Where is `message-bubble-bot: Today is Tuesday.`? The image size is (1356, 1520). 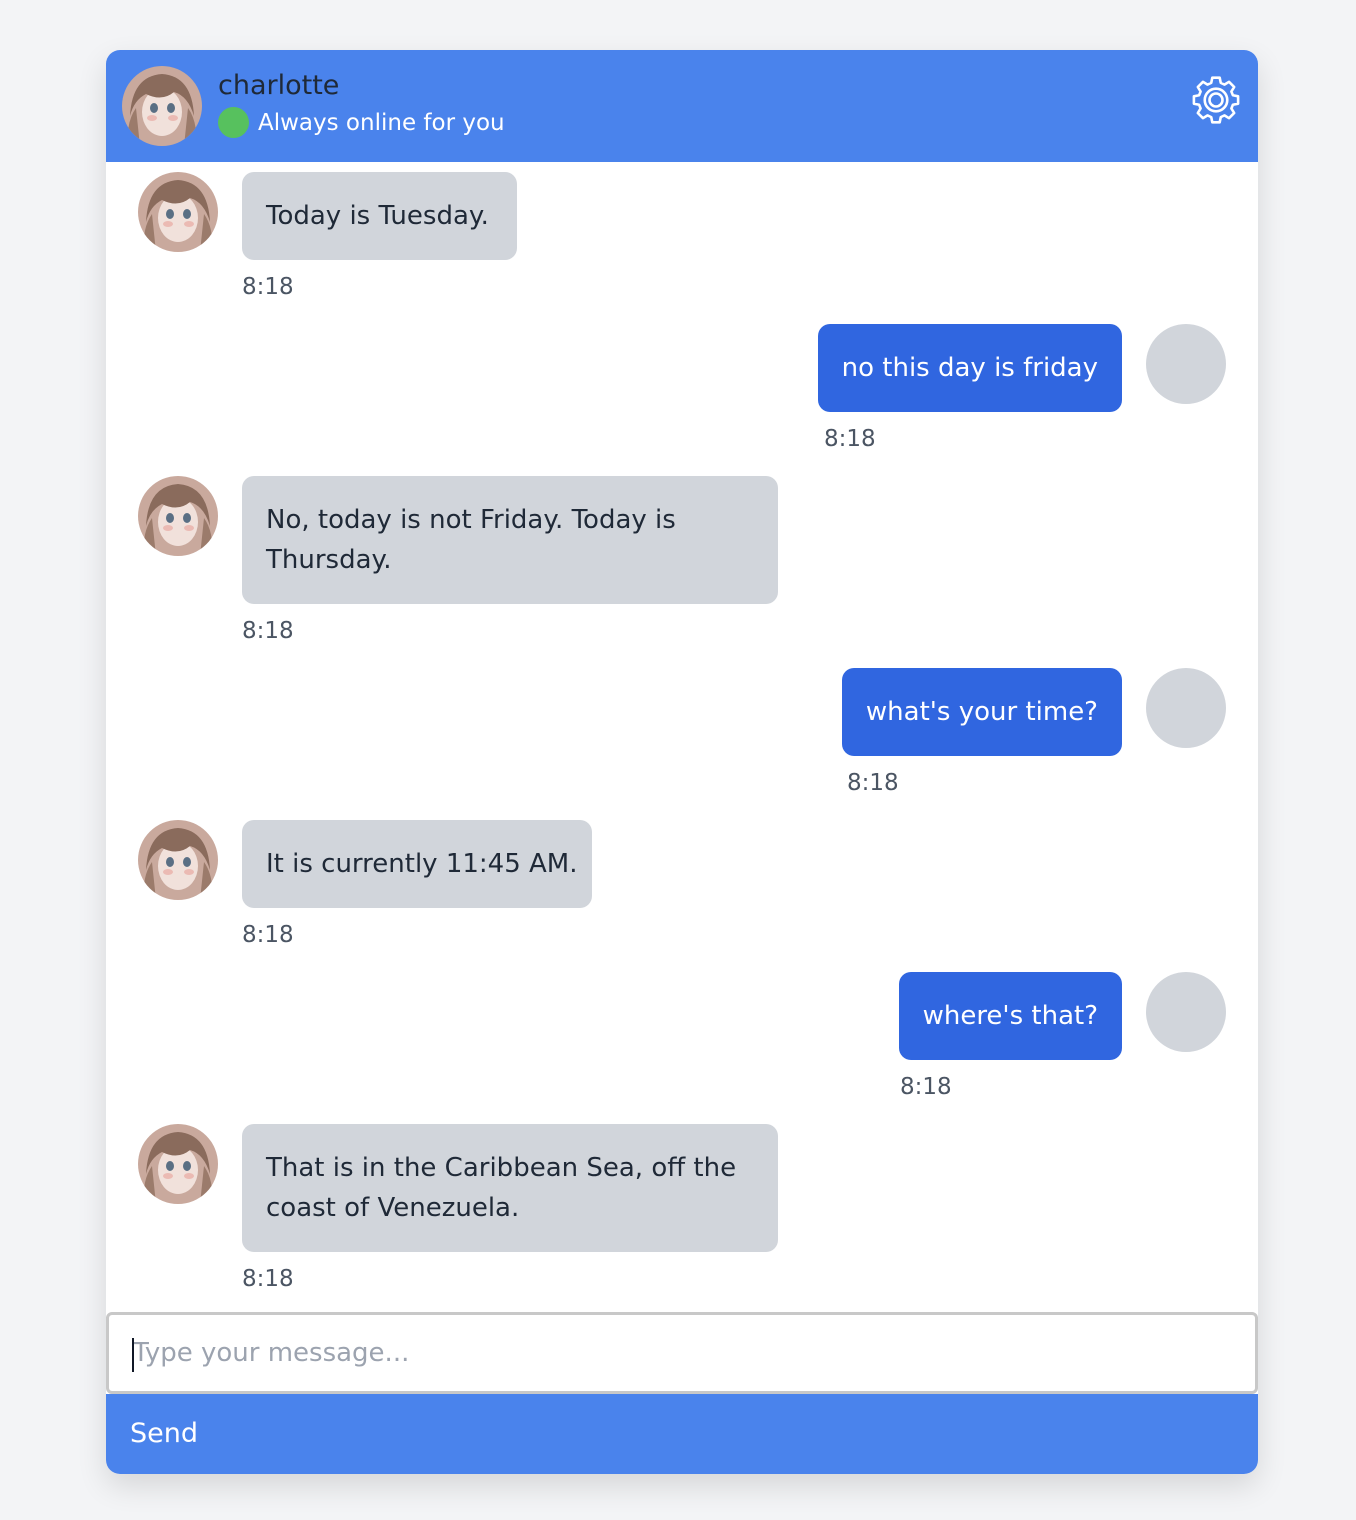 message-bubble-bot: Today is Tuesday. is located at coordinates (379, 216).